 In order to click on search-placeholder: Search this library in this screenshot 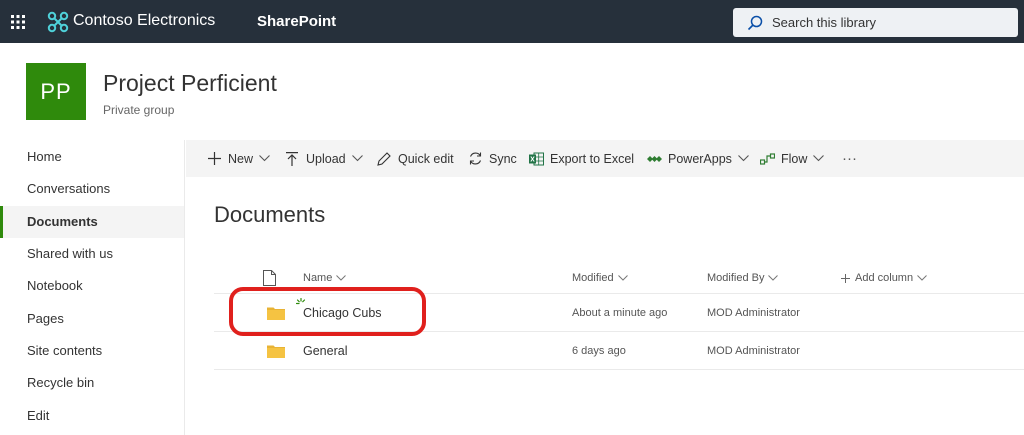, I will do `click(824, 22)`.